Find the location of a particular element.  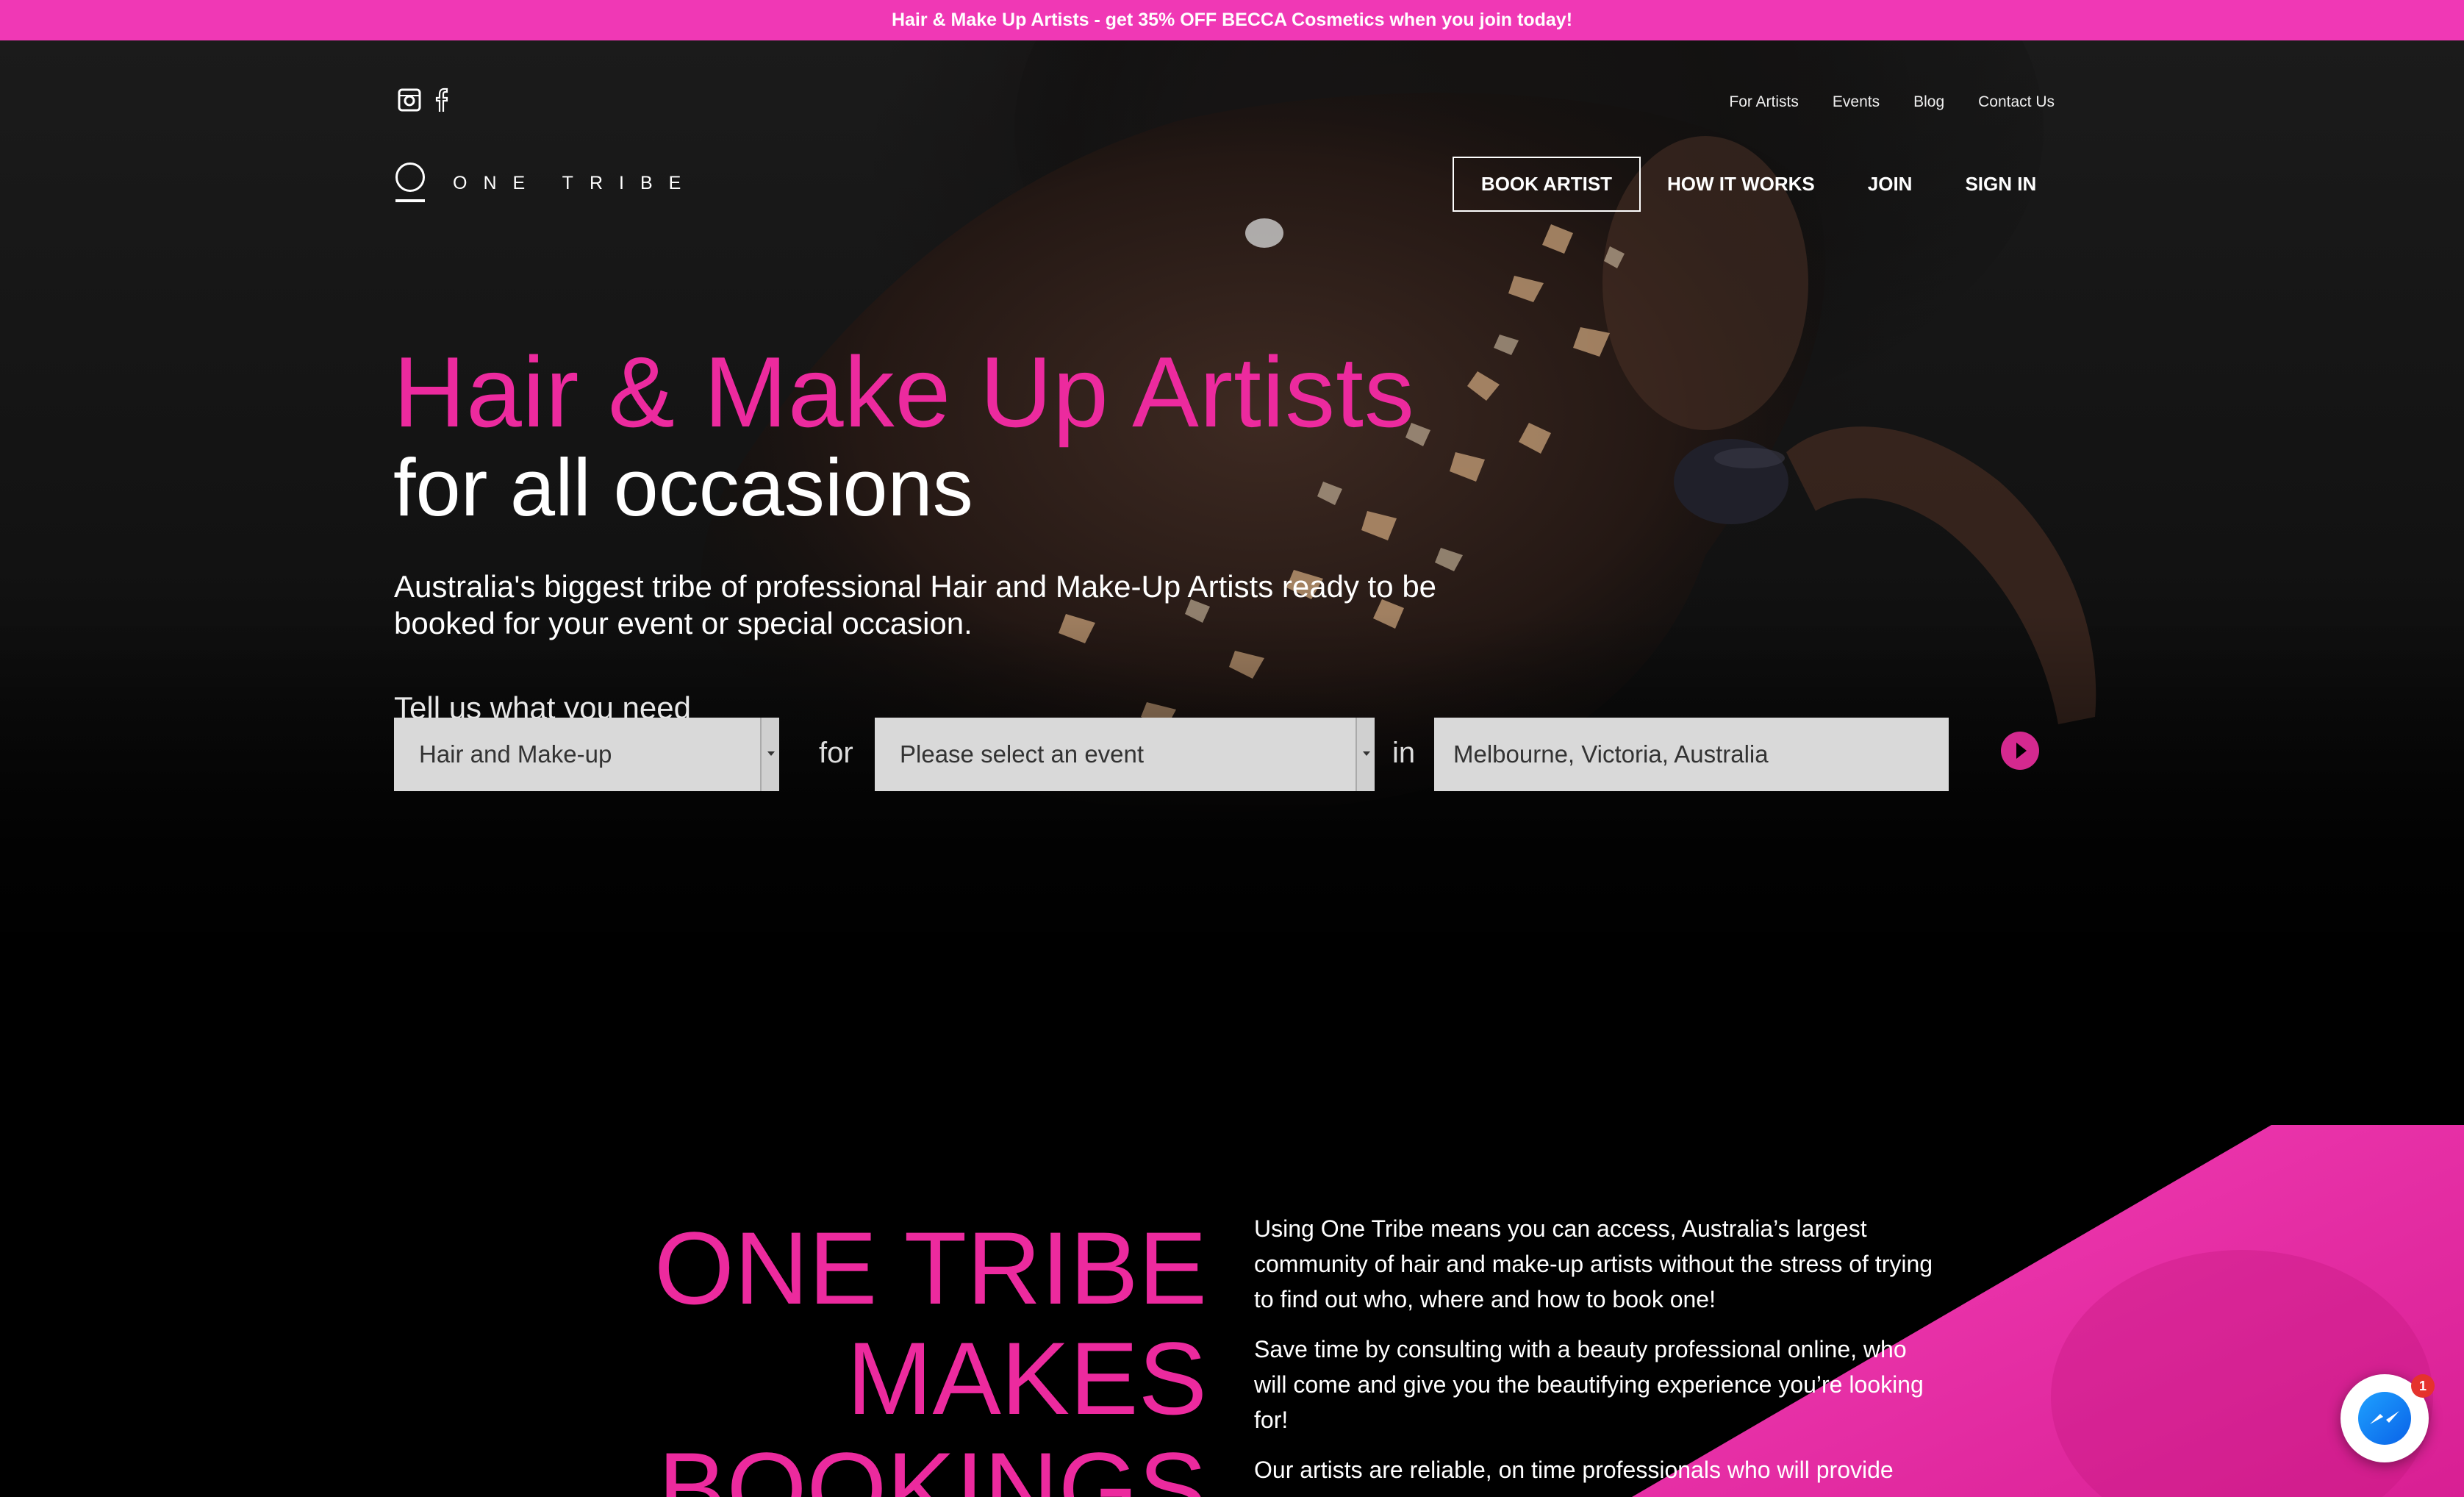

about-heading-line: BOOKINGS is located at coordinates (933, 1464).